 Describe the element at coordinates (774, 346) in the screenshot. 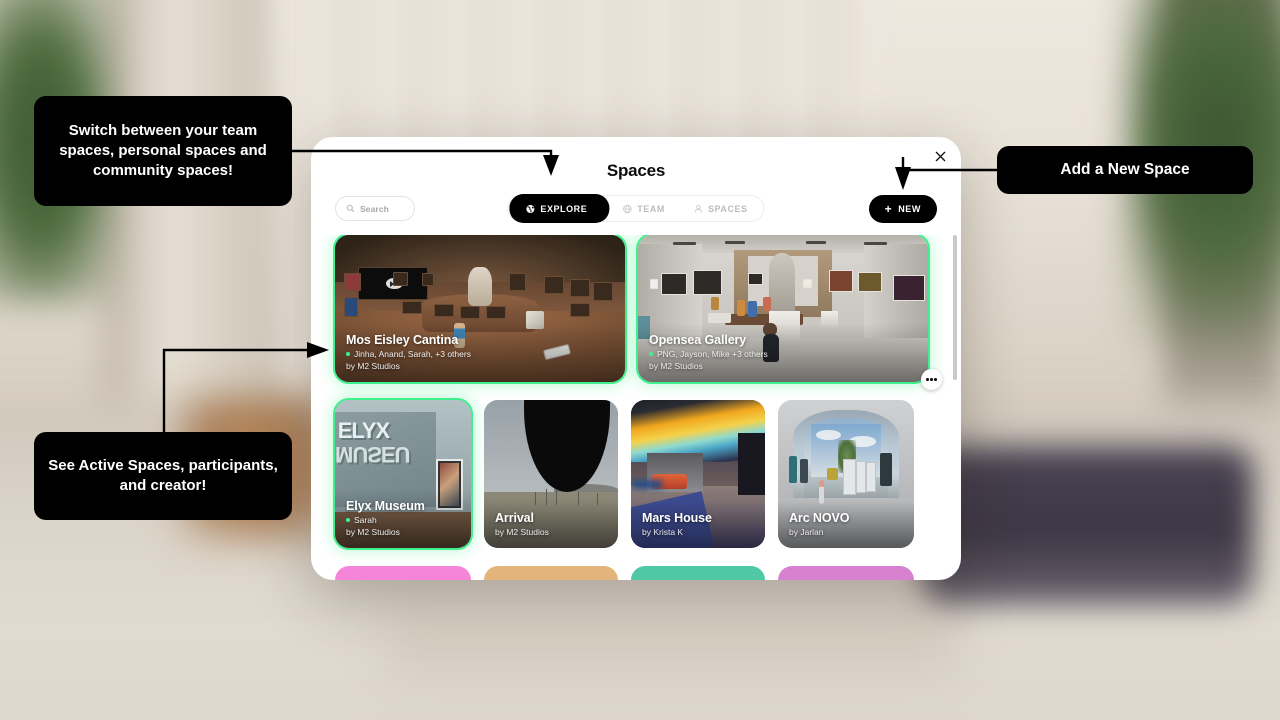

I see `avatar` at that location.